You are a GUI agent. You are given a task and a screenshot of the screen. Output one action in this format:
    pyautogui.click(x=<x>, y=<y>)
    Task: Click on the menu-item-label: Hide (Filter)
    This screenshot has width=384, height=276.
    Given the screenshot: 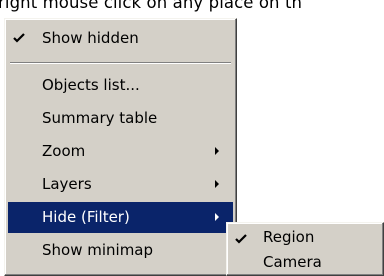 What is the action you would take?
    pyautogui.click(x=86, y=217)
    